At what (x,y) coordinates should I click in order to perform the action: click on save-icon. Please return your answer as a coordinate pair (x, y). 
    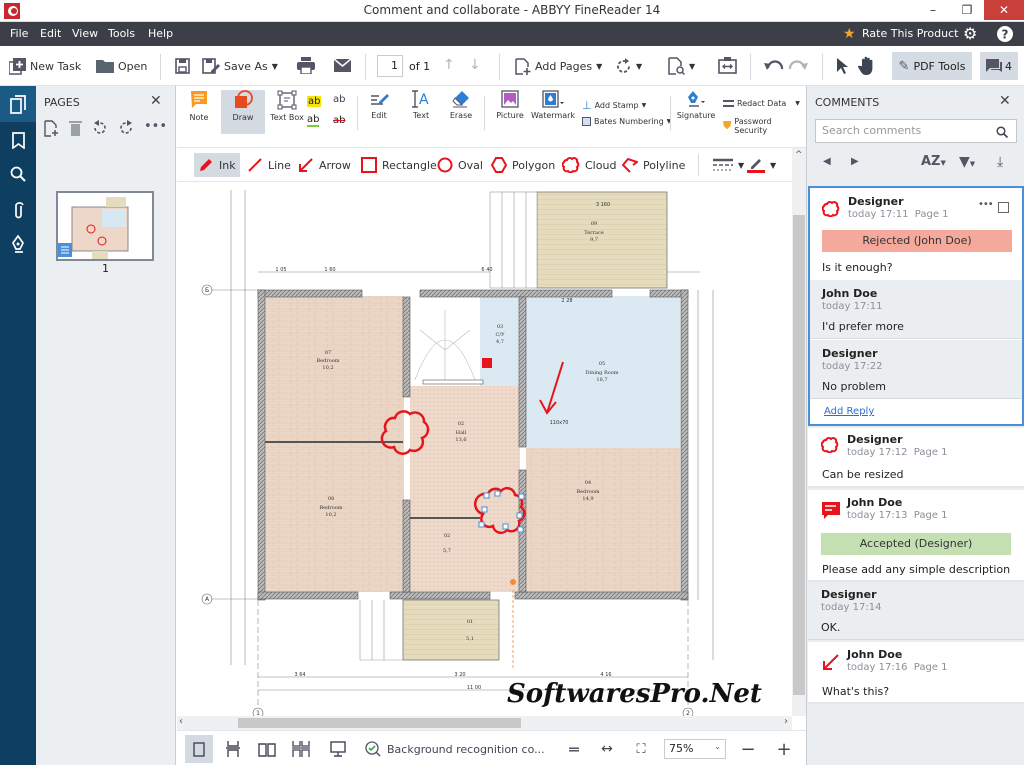
    Looking at the image, I should click on (182, 66).